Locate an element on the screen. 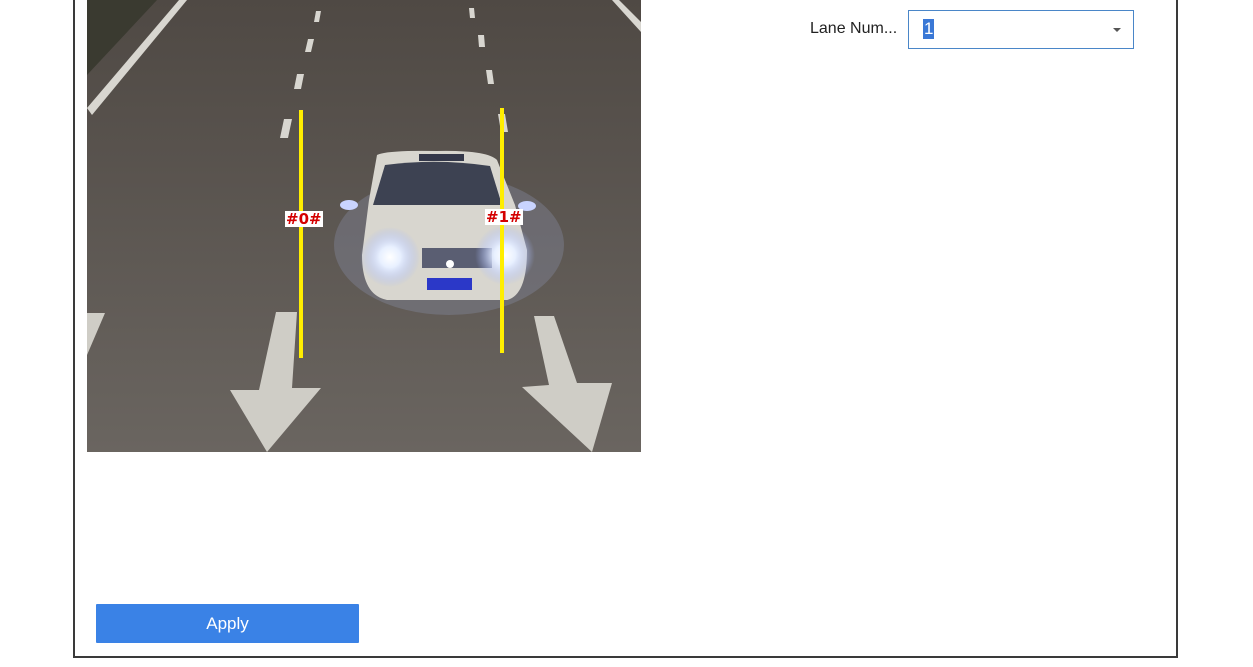 The image size is (1253, 667). headlight-left is located at coordinates (390, 257).